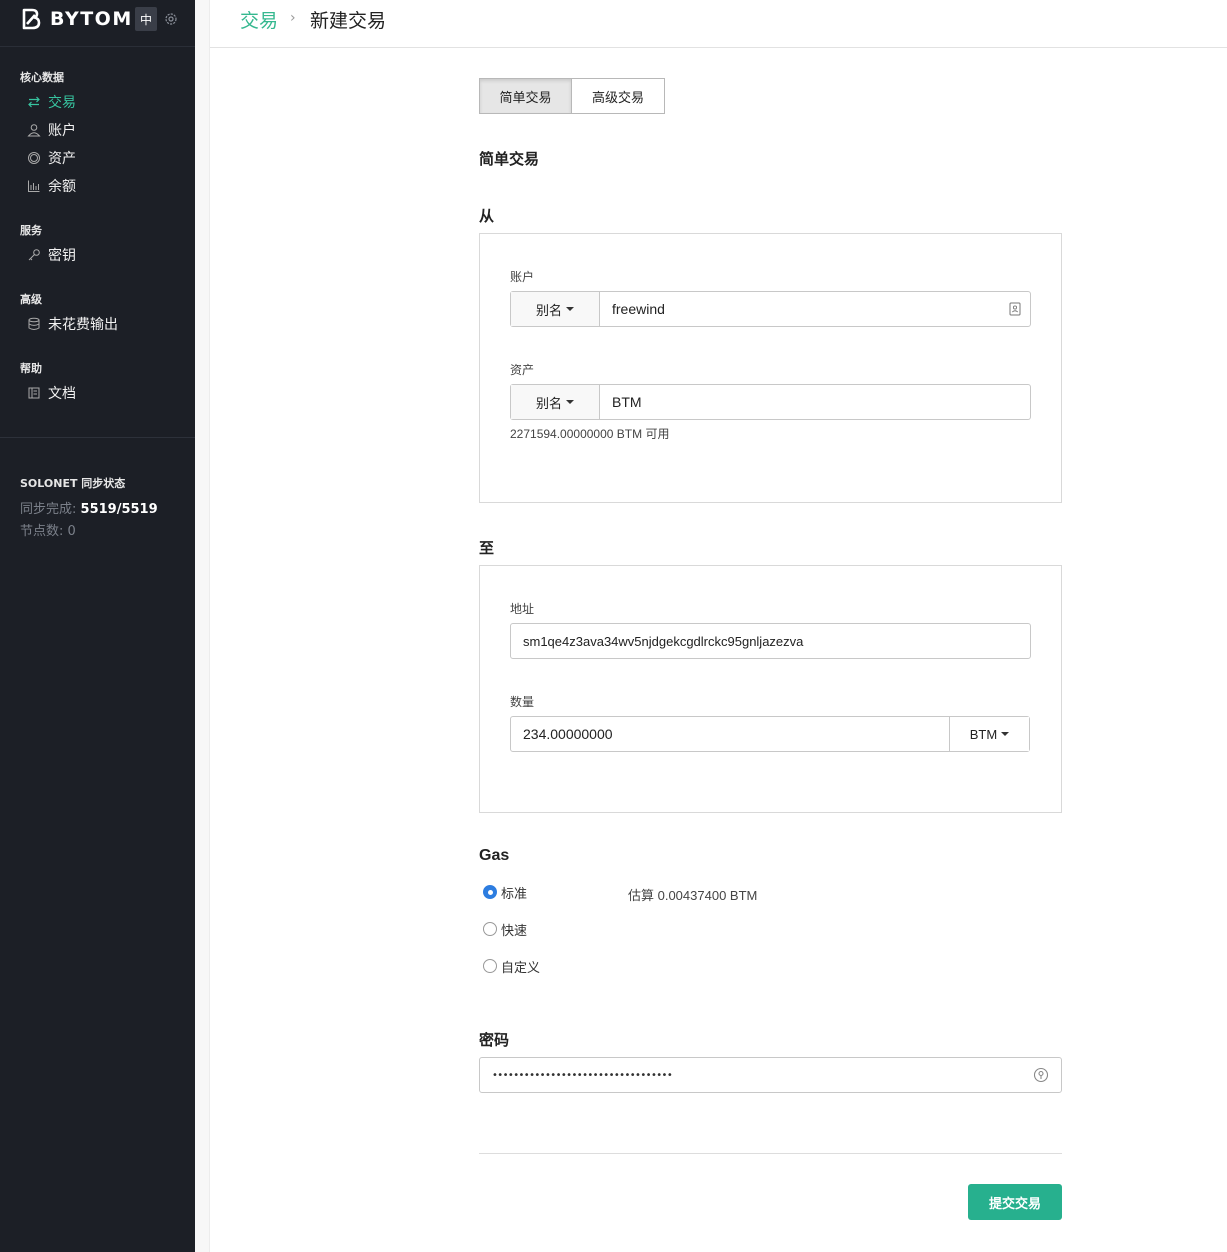 The height and width of the screenshot is (1252, 1227). I want to click on form-section-title: 简单交易, so click(509, 159).